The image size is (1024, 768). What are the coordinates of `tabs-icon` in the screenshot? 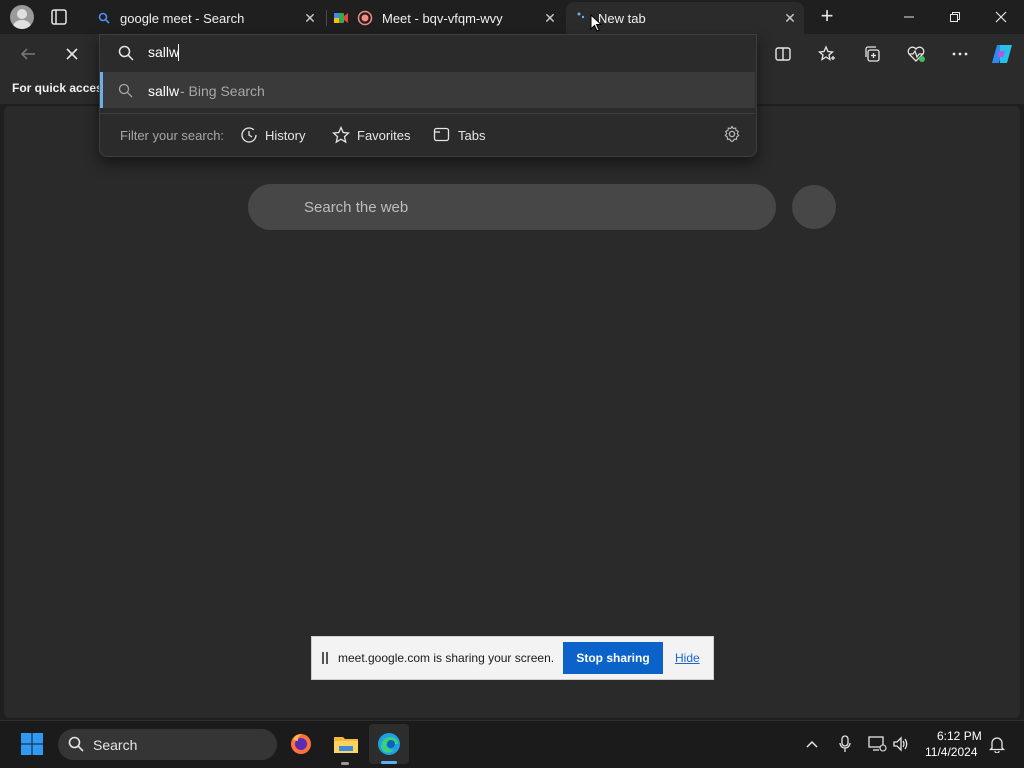 It's located at (441, 134).